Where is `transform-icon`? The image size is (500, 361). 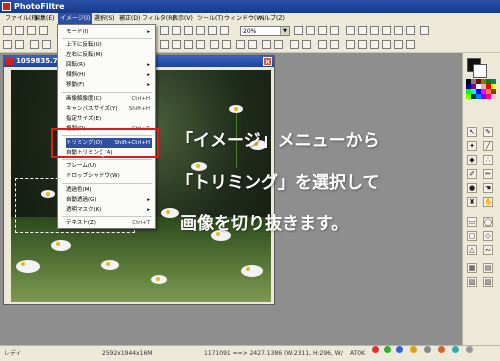
transform-icon is located at coordinates (374, 30).